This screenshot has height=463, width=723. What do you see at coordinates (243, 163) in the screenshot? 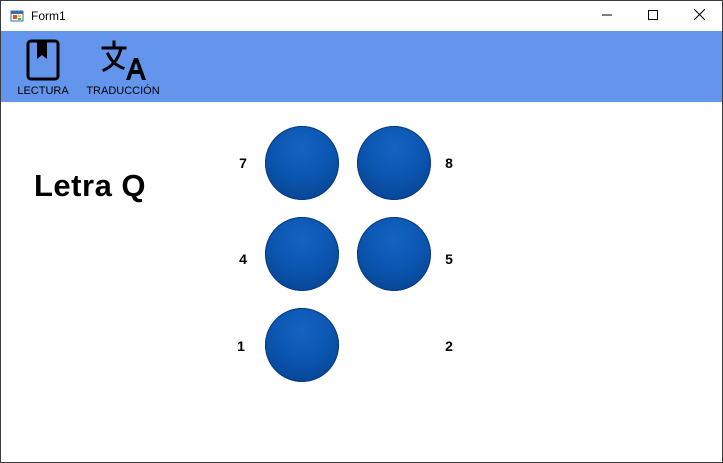
I see `dot-number-7: 7` at bounding box center [243, 163].